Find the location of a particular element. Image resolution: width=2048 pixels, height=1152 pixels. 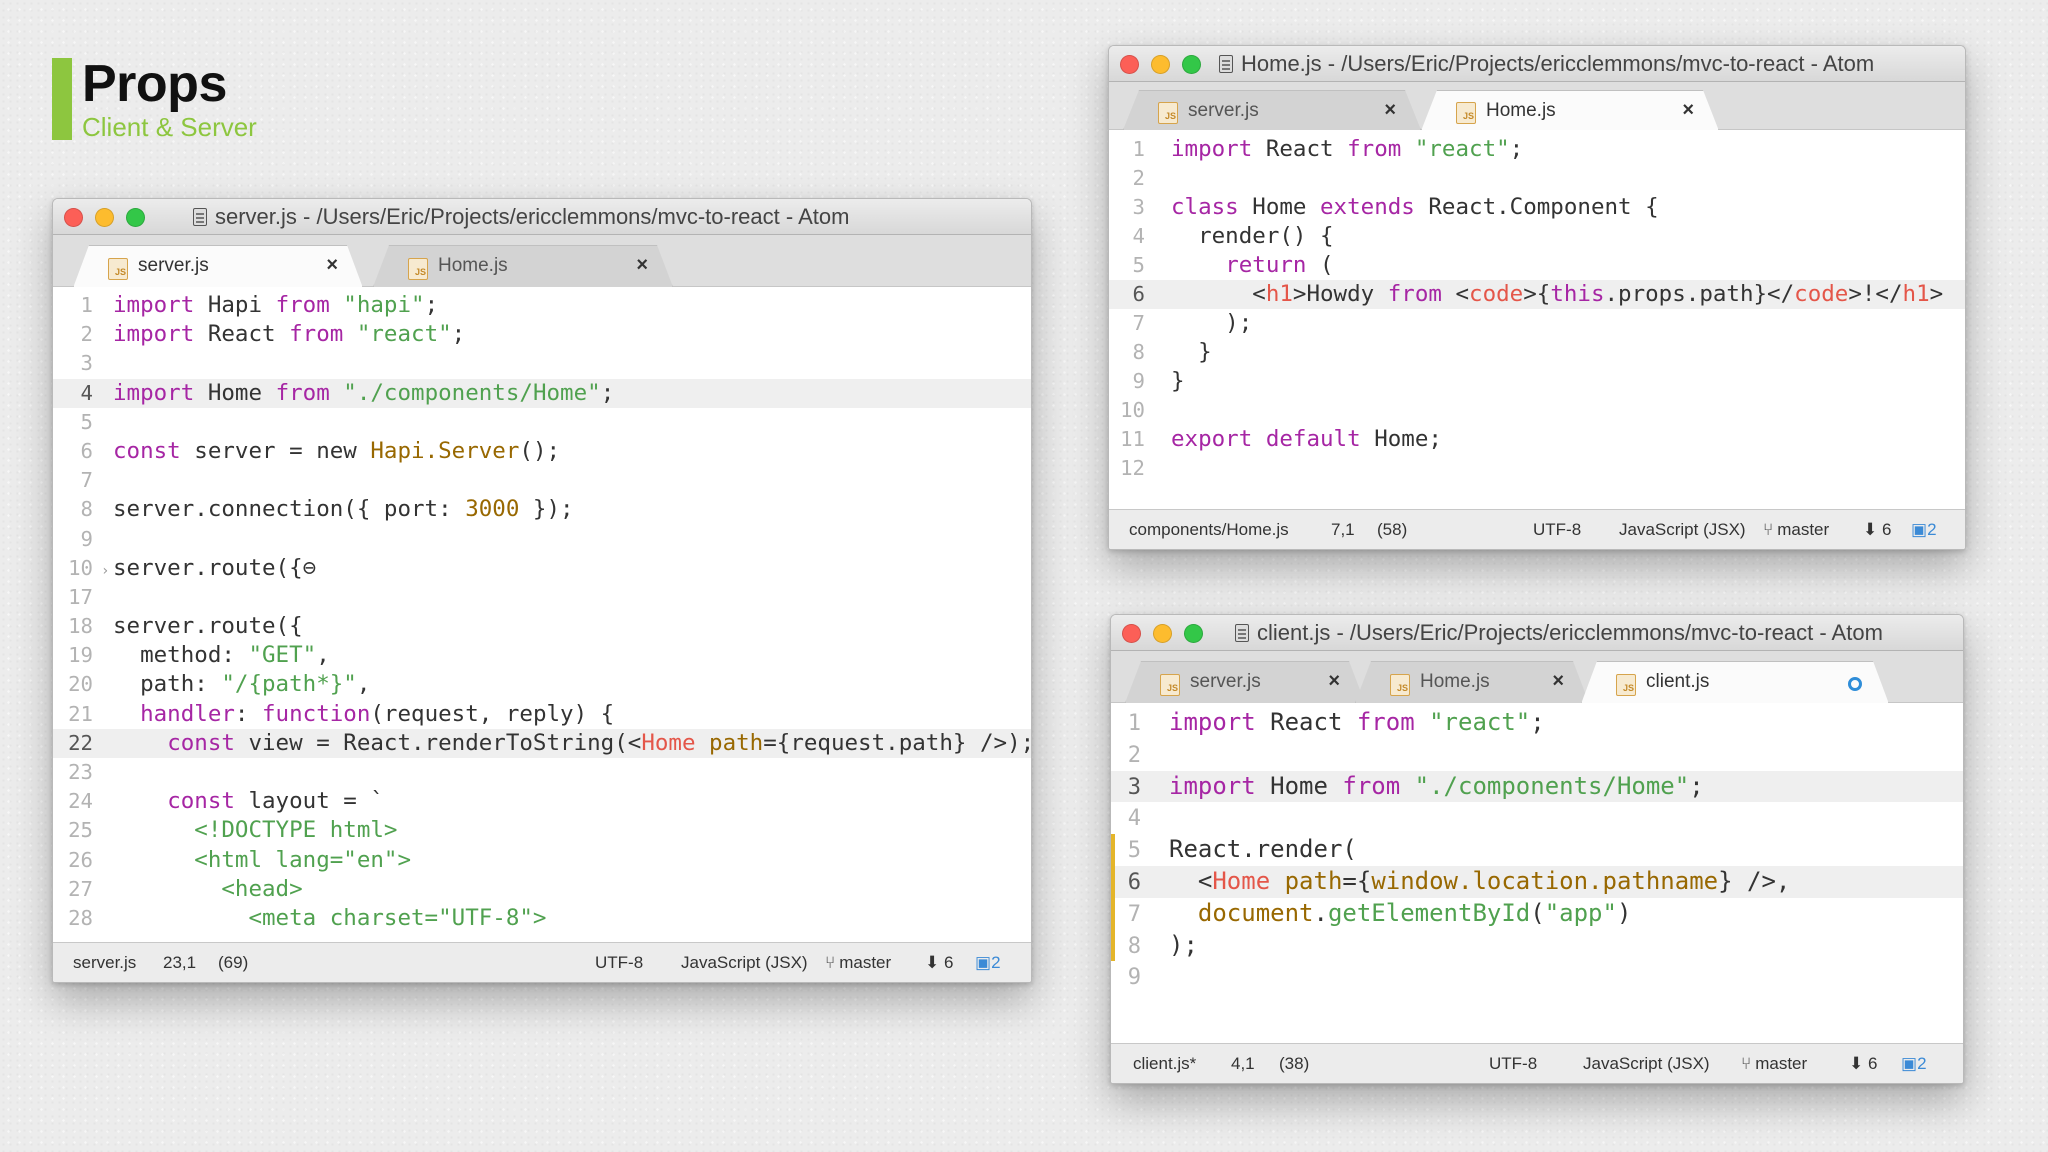

code-line: 7 document.getElementById("app") is located at coordinates (1537, 913).